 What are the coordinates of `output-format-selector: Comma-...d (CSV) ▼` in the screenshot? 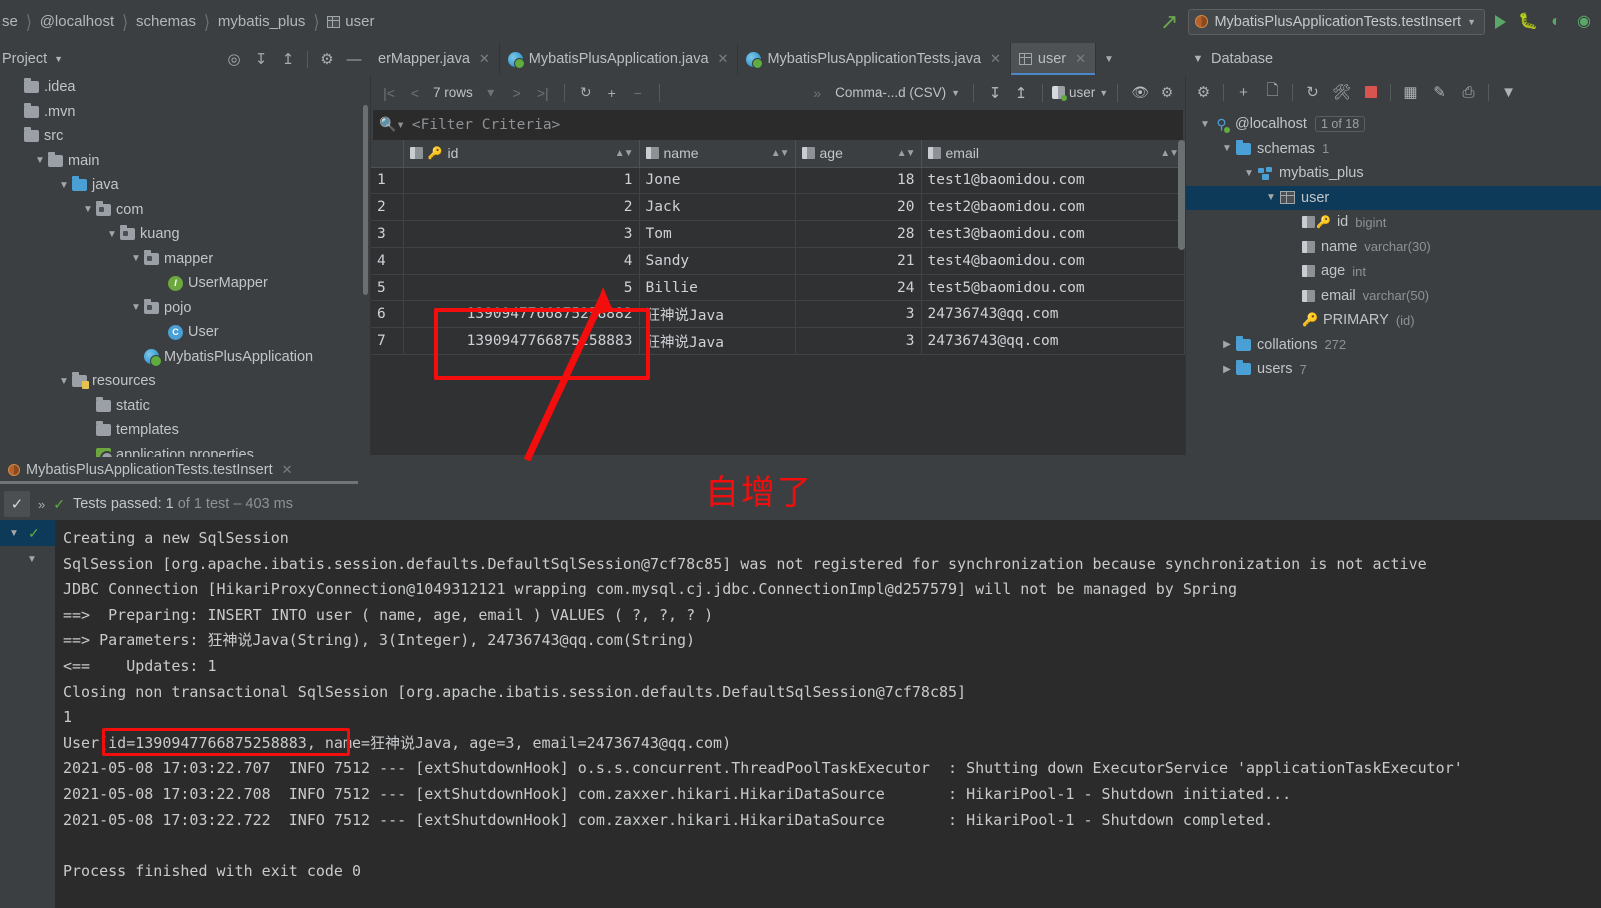 It's located at (897, 92).